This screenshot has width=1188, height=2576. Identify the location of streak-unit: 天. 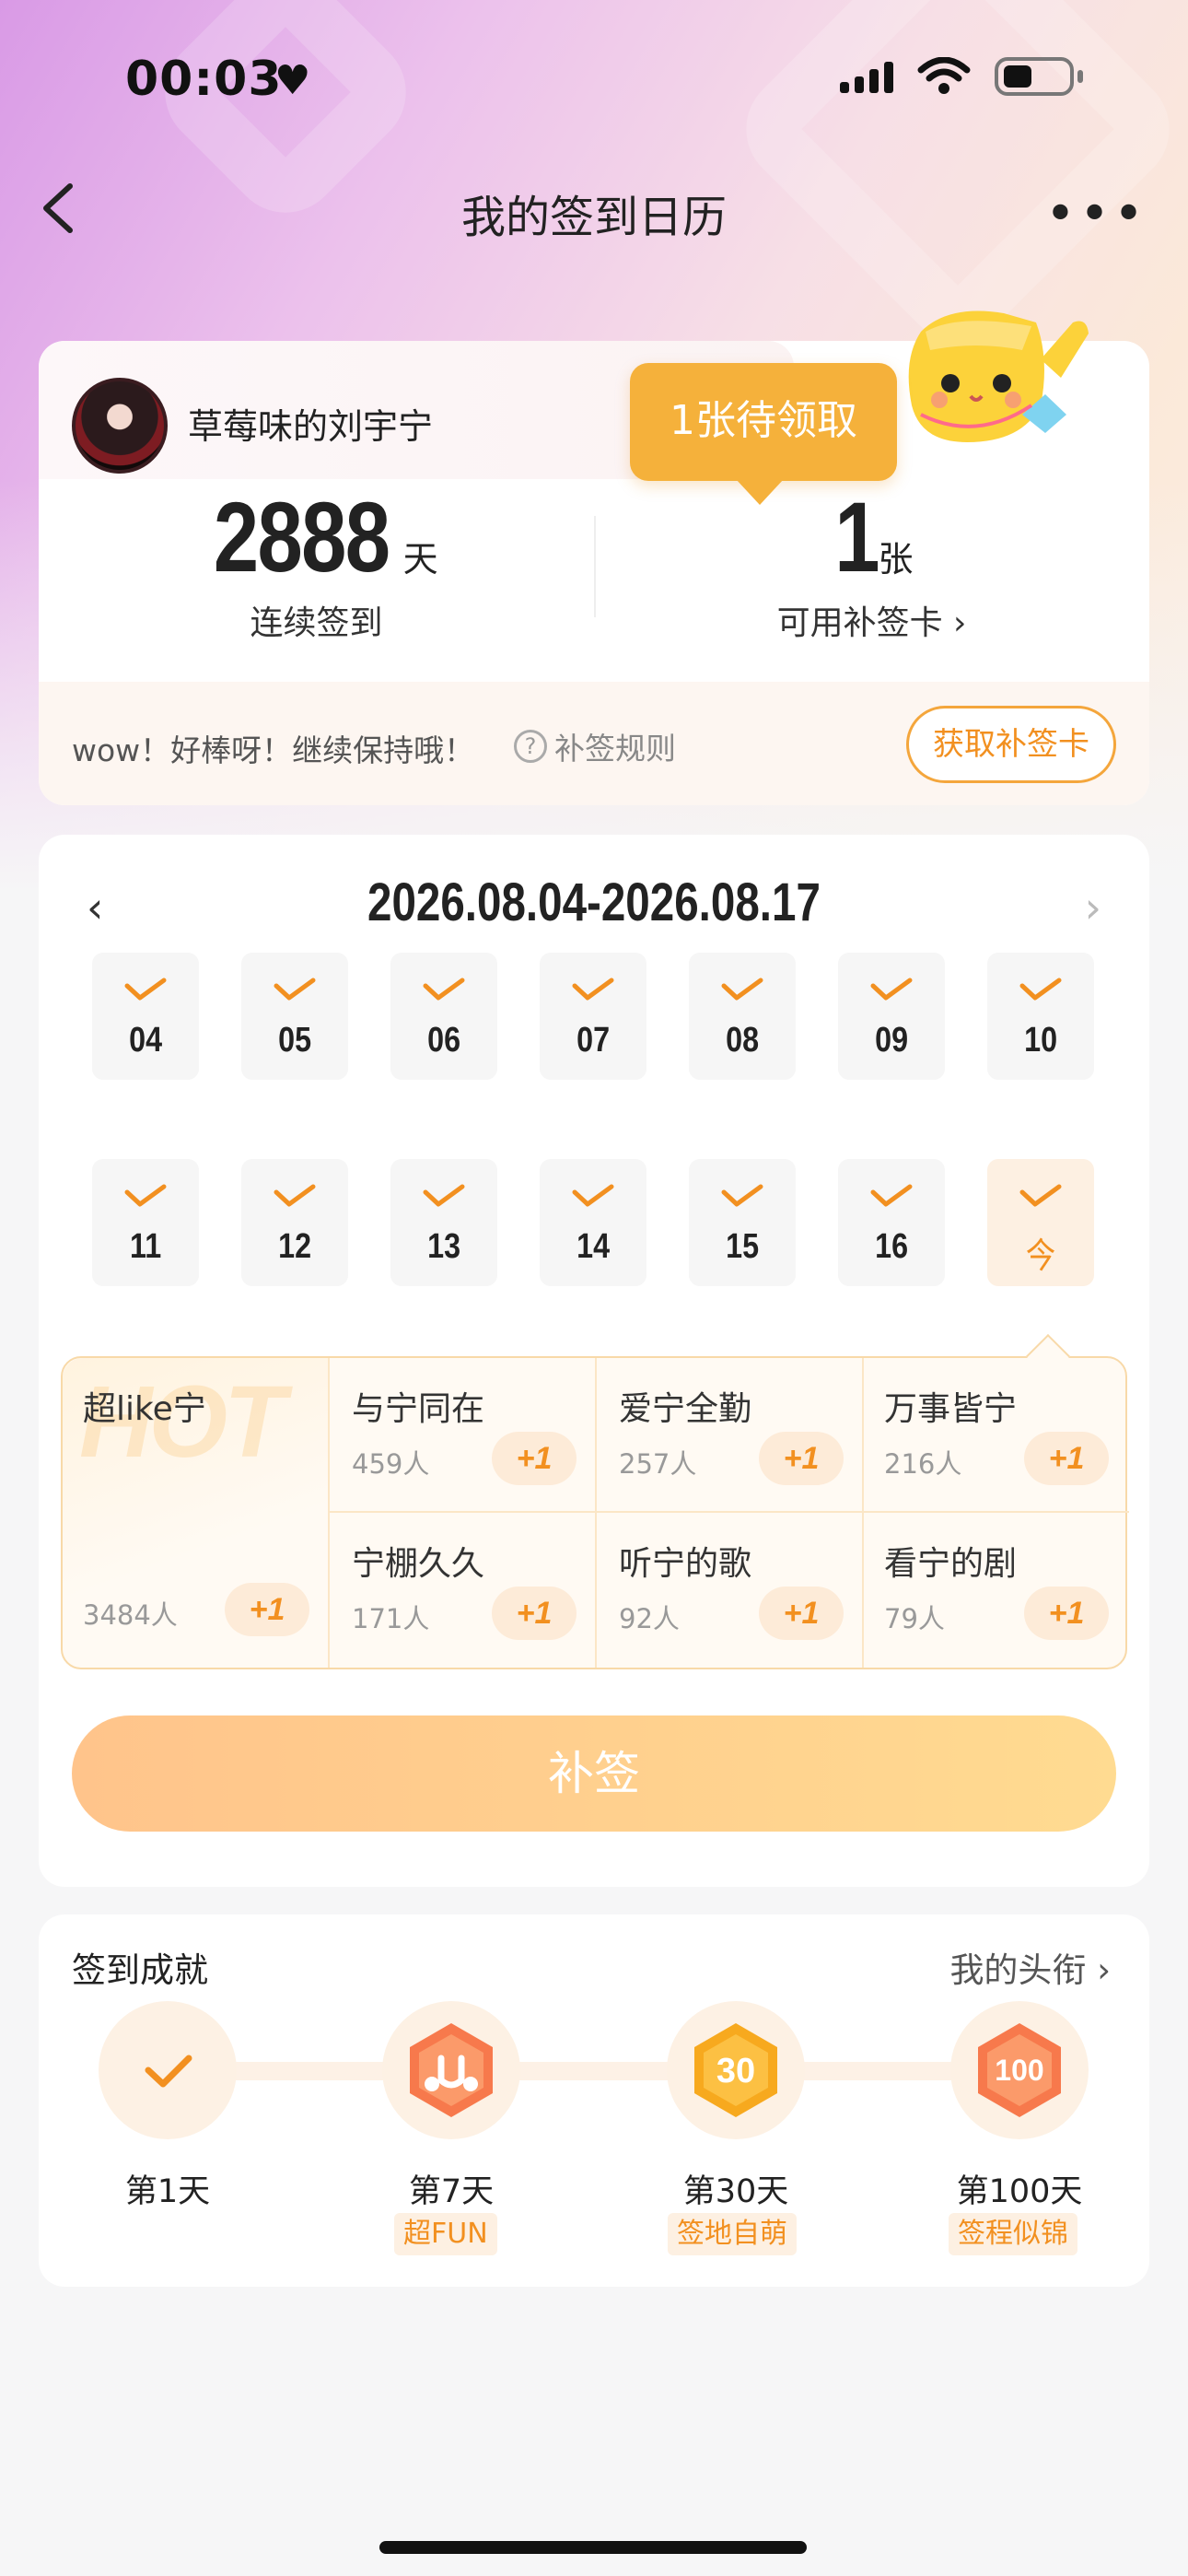
(420, 559).